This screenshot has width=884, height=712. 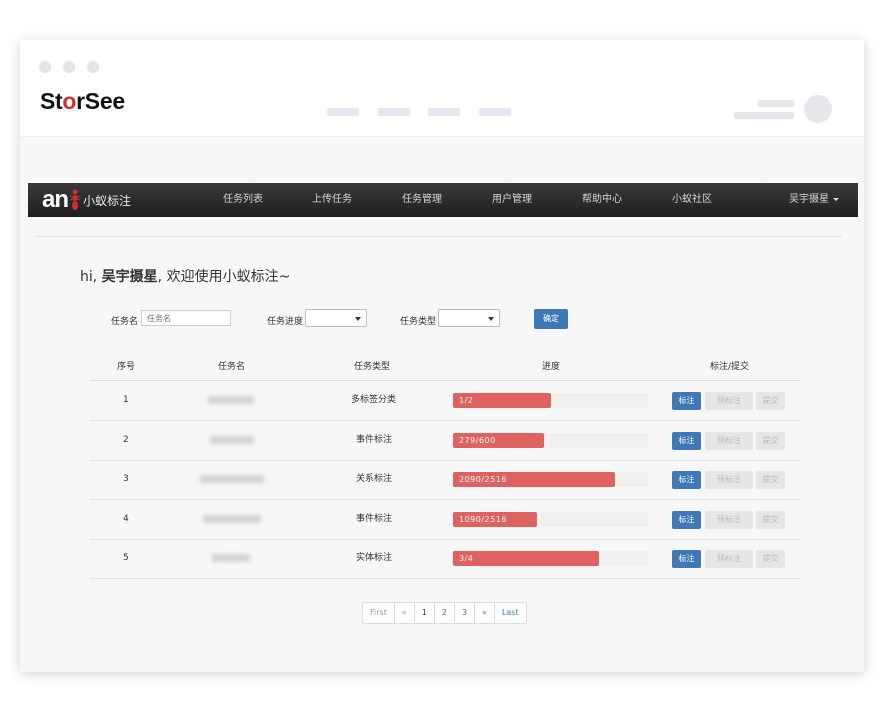 What do you see at coordinates (378, 613) in the screenshot?
I see `page-first: First` at bounding box center [378, 613].